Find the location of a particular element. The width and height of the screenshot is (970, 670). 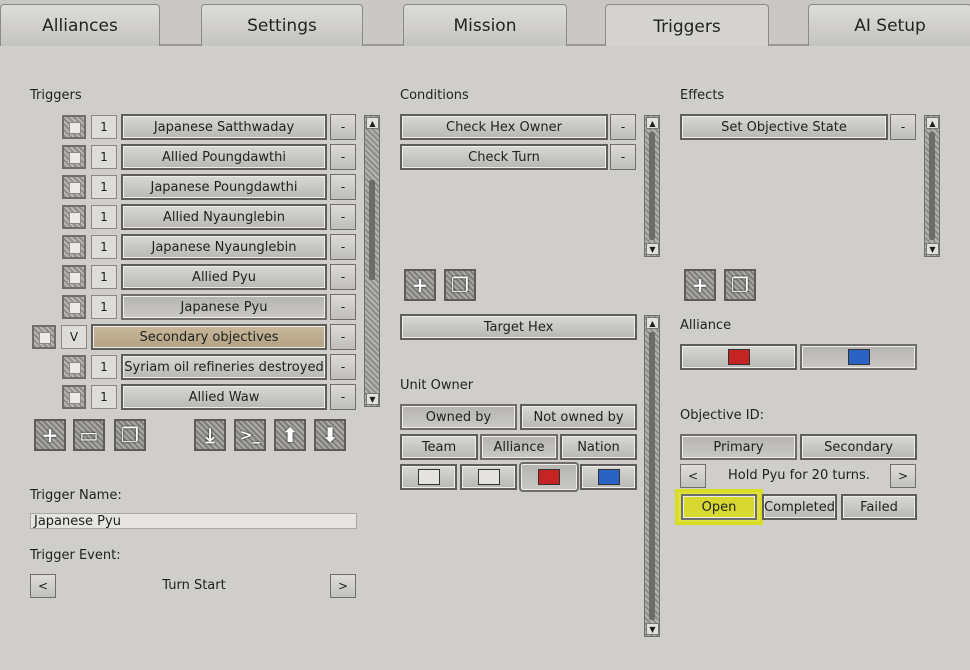

trigger-group: Secondary objectives is located at coordinates (209, 337).